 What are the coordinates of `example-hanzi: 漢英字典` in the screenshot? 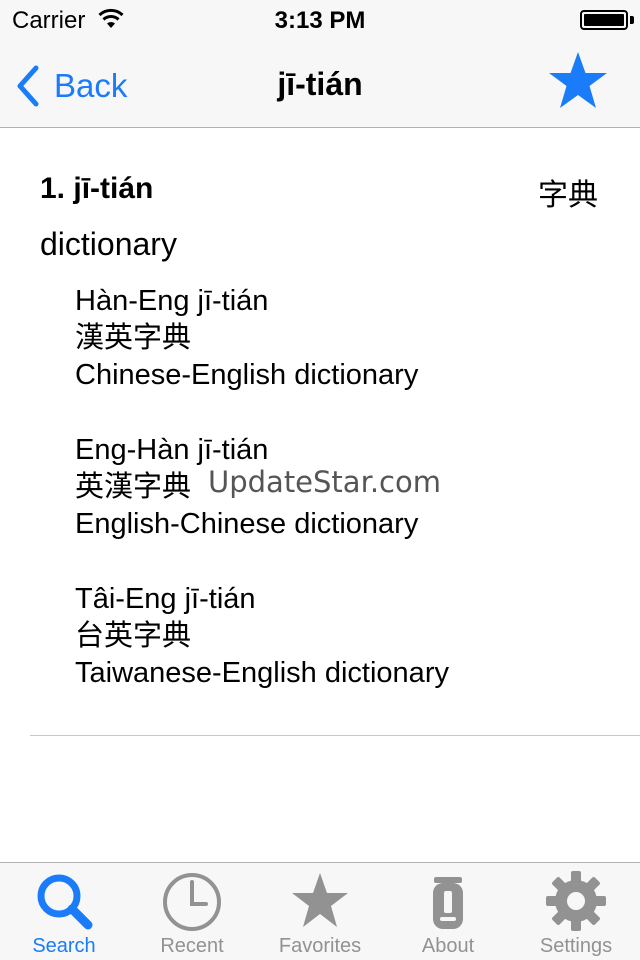 It's located at (133, 338).